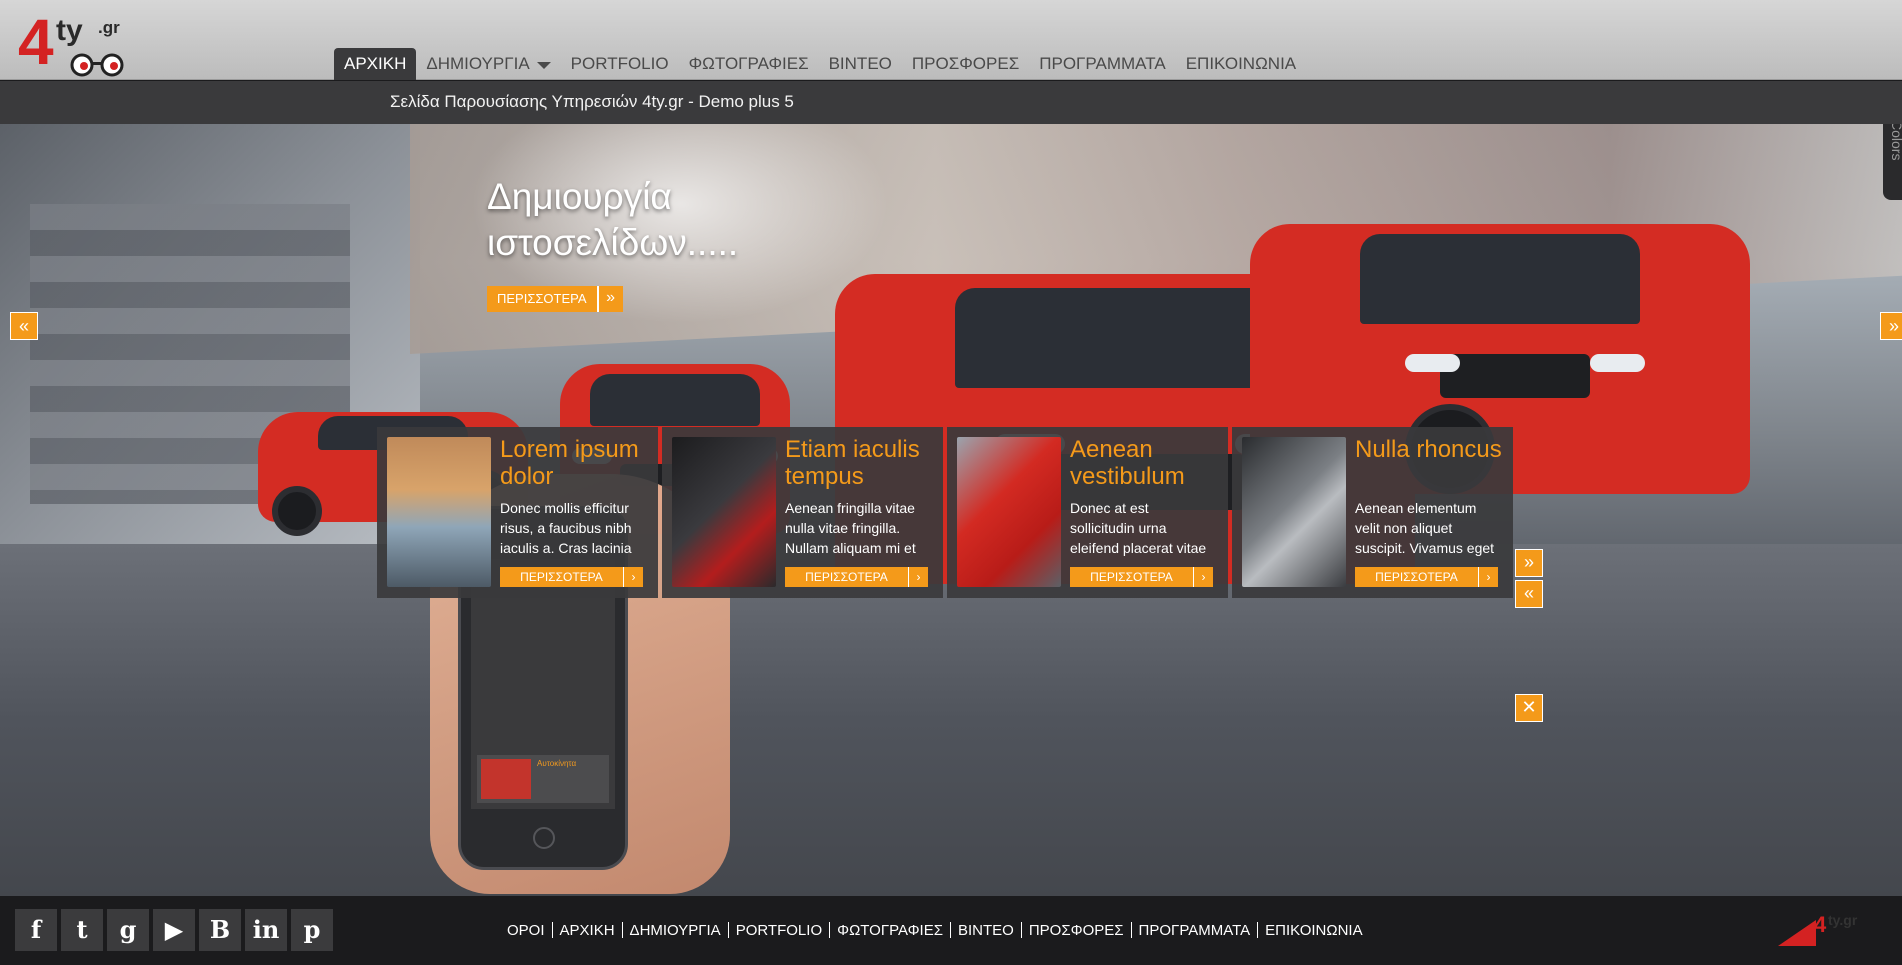  What do you see at coordinates (675, 930) in the screenshot?
I see `footer-link: ΔΗΜΙΟΥΡΓΙΑ` at bounding box center [675, 930].